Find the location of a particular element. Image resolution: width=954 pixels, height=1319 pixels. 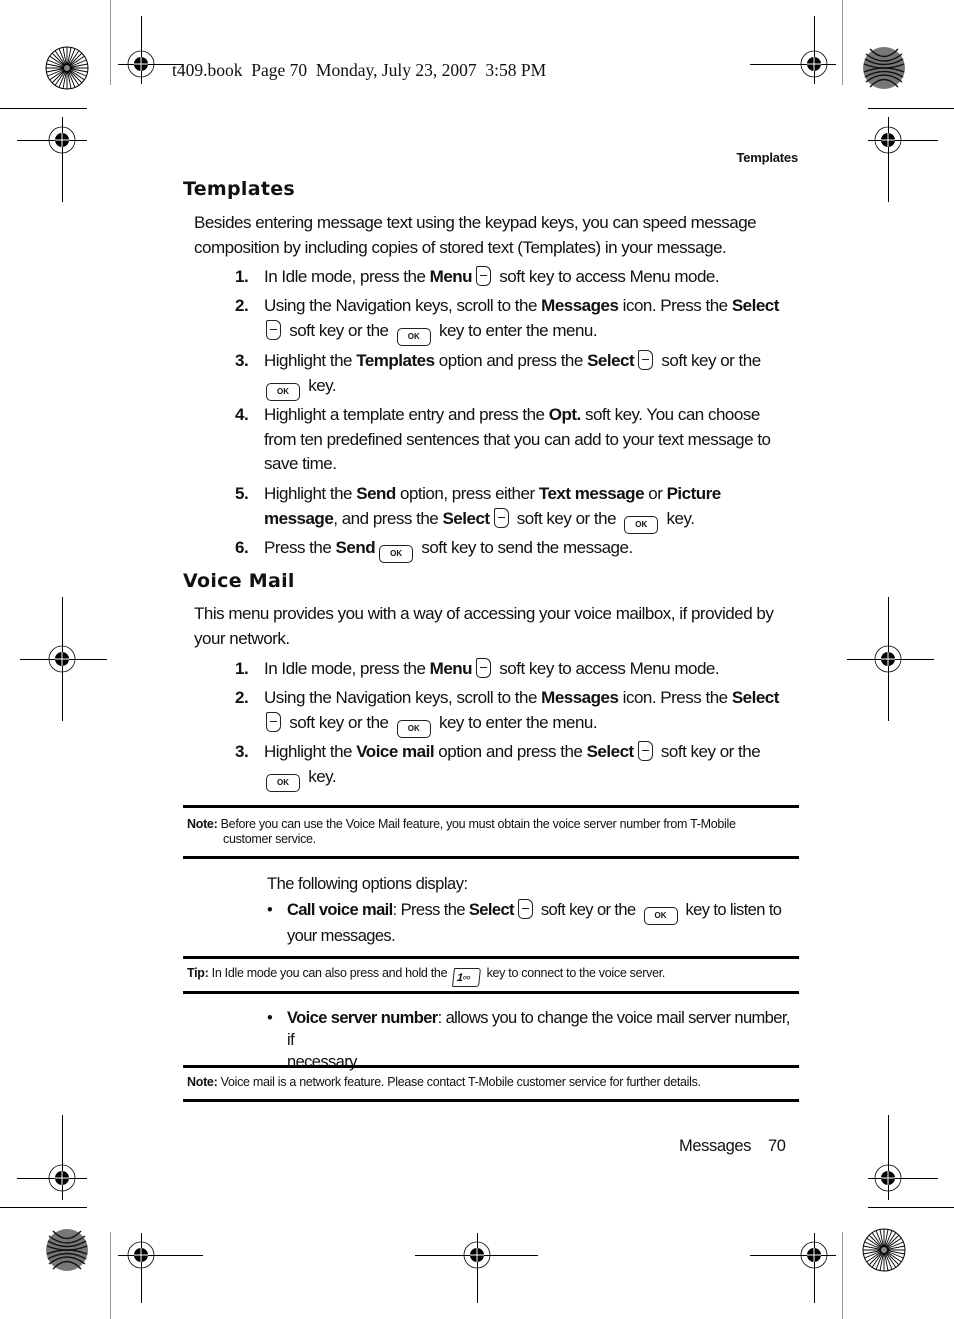

opt-label: Opt. is located at coordinates (565, 414).